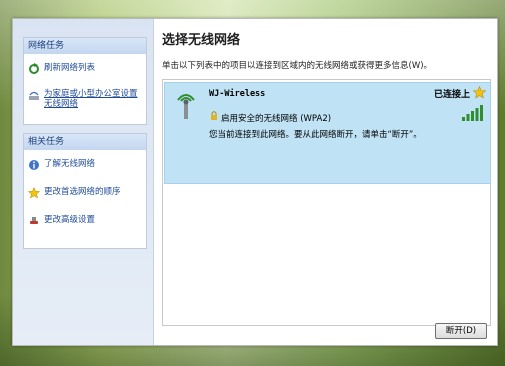 This screenshot has height=366, width=505. I want to click on star-icon, so click(34, 193).